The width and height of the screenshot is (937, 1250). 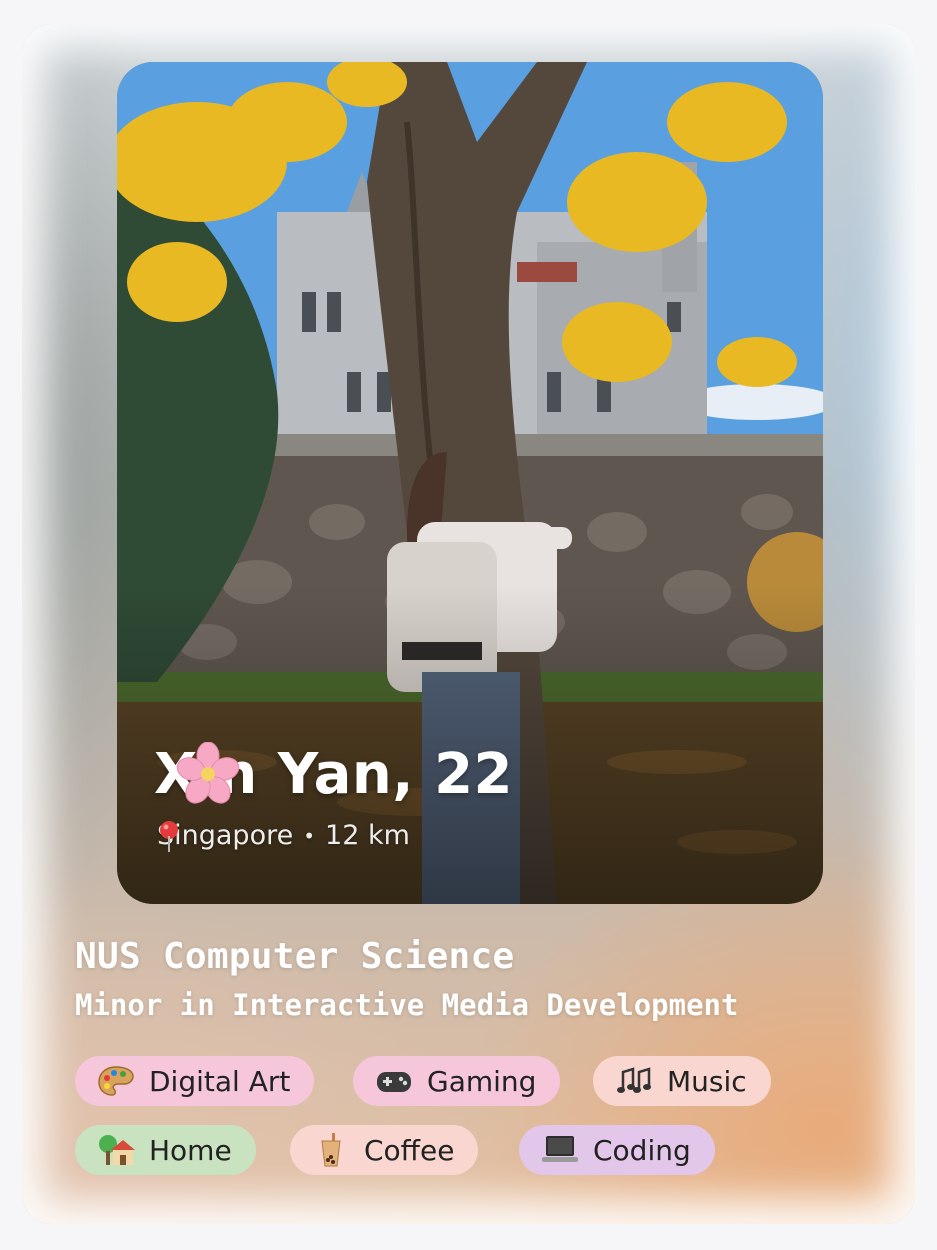 What do you see at coordinates (560, 1149) in the screenshot?
I see `laptop-icon` at bounding box center [560, 1149].